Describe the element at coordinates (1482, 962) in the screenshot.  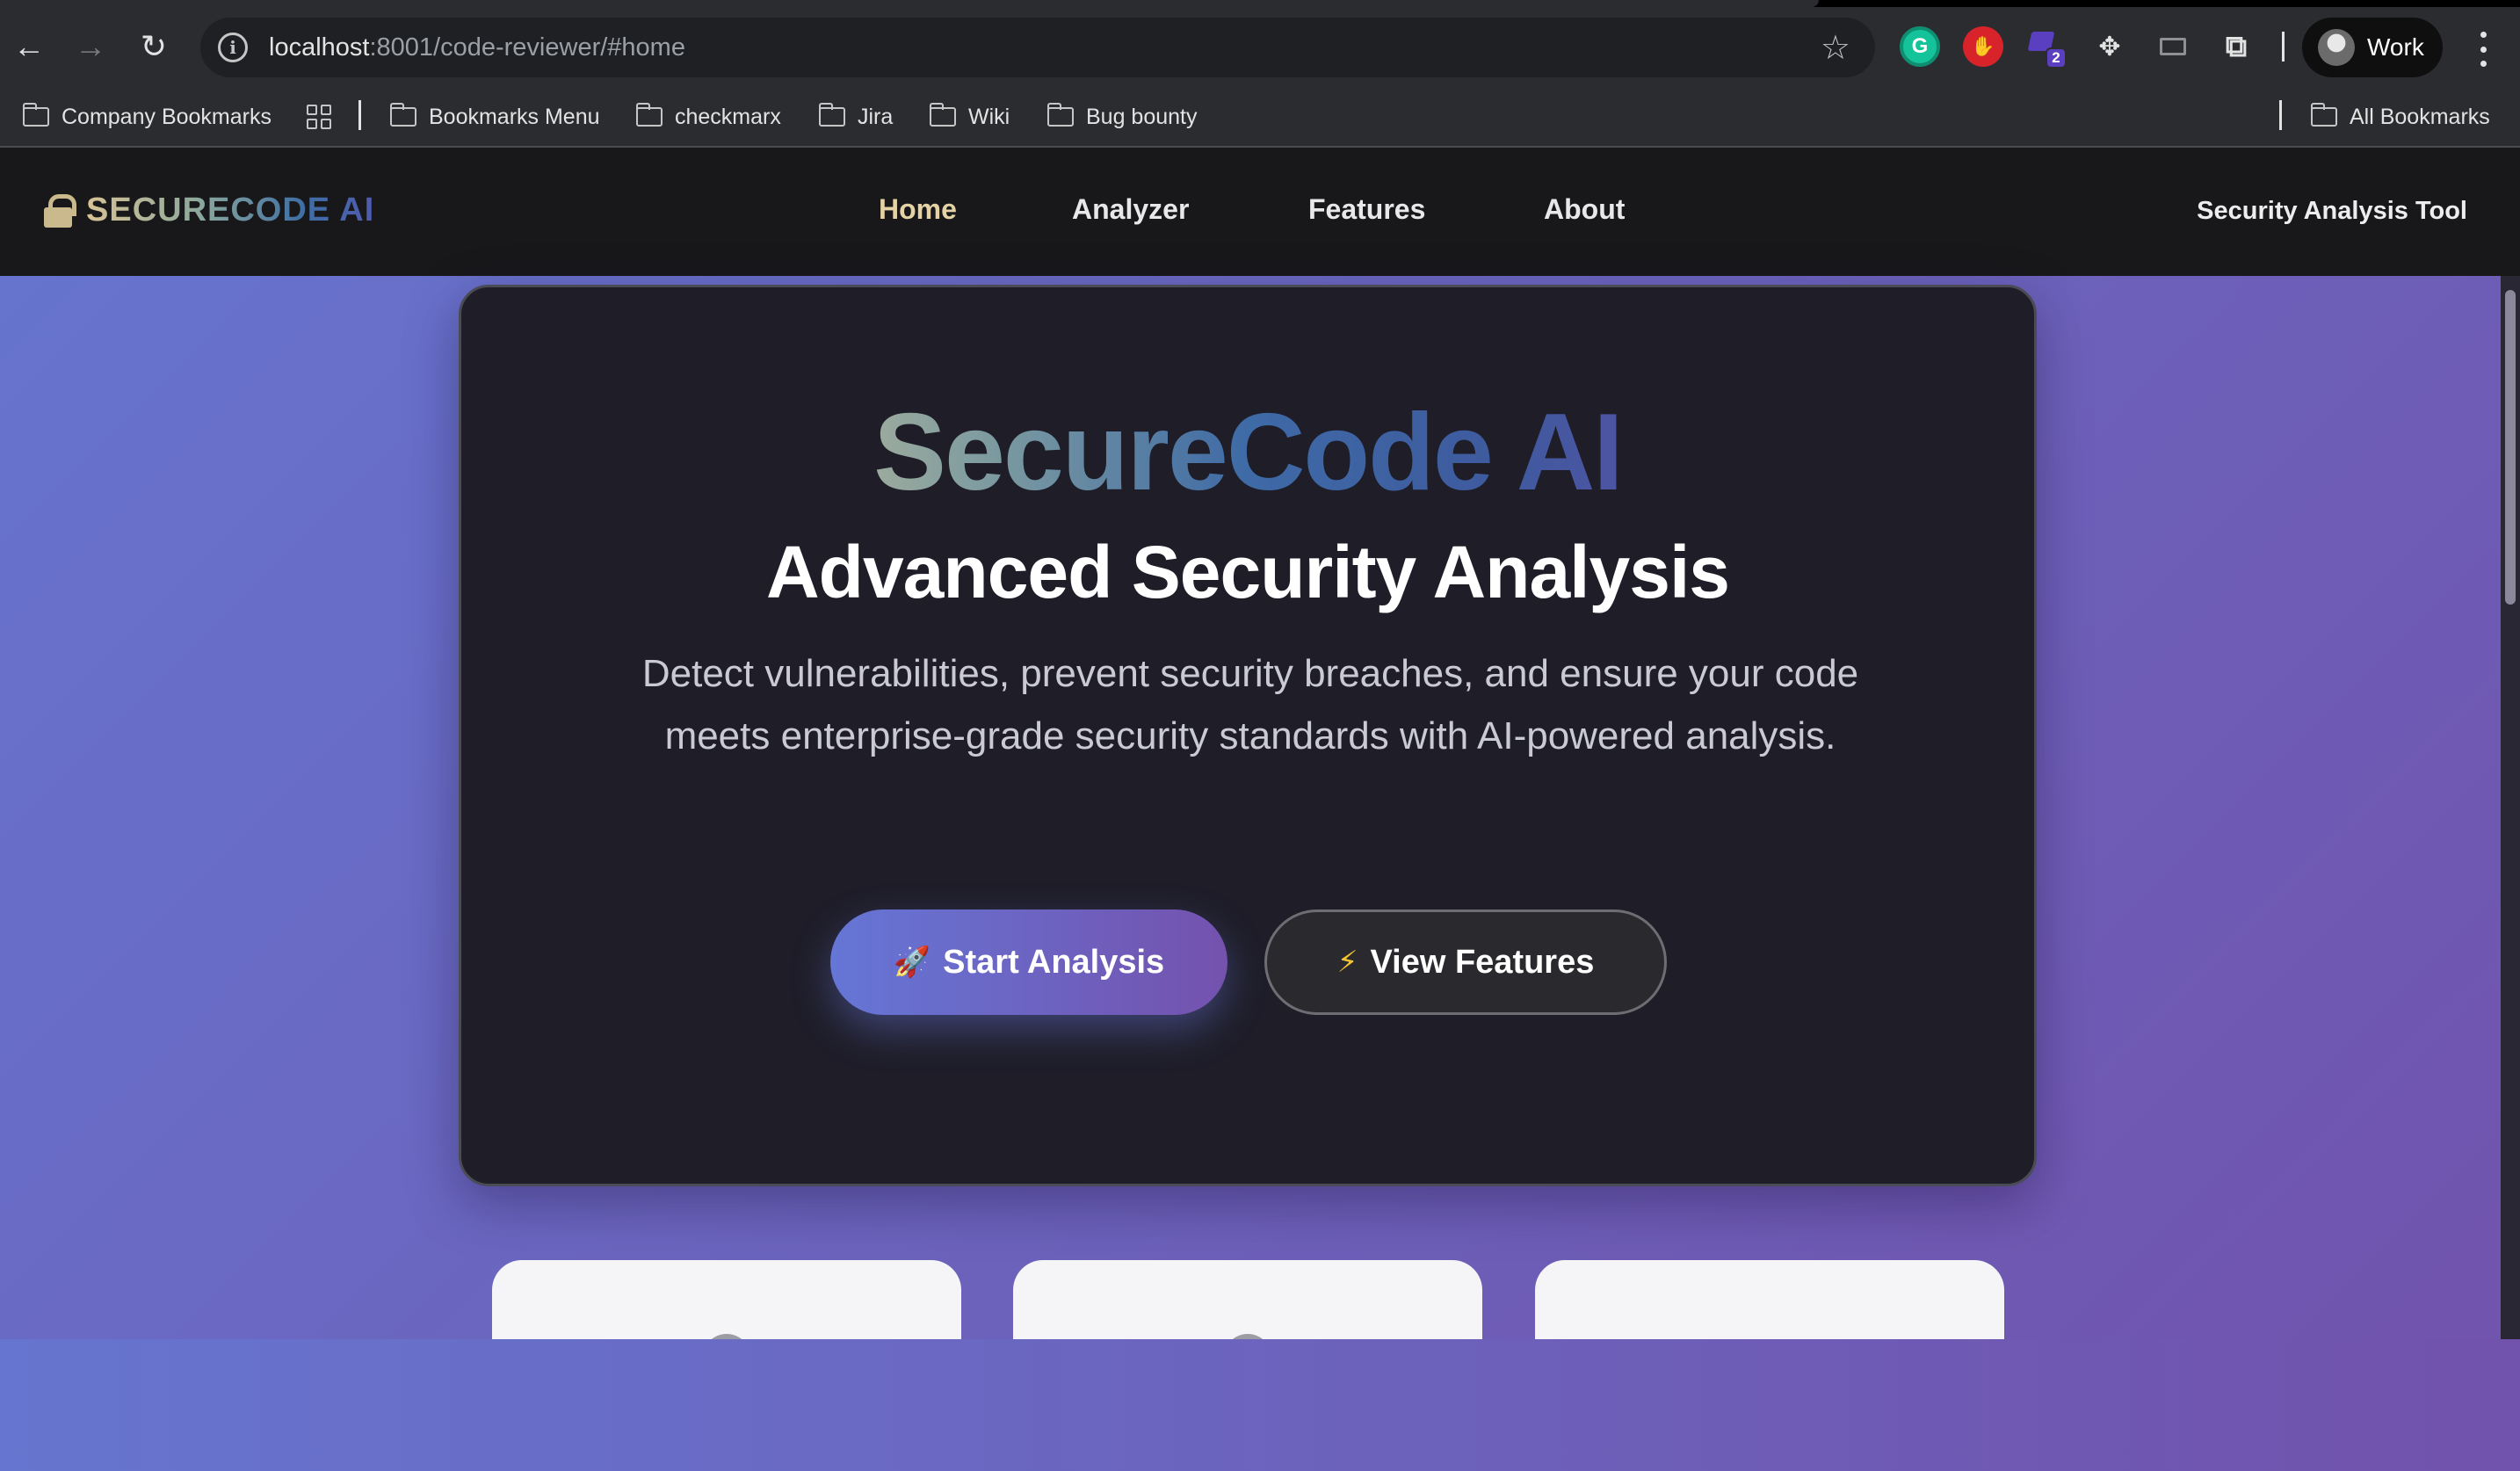
I see `view-features-label: View Features` at that location.